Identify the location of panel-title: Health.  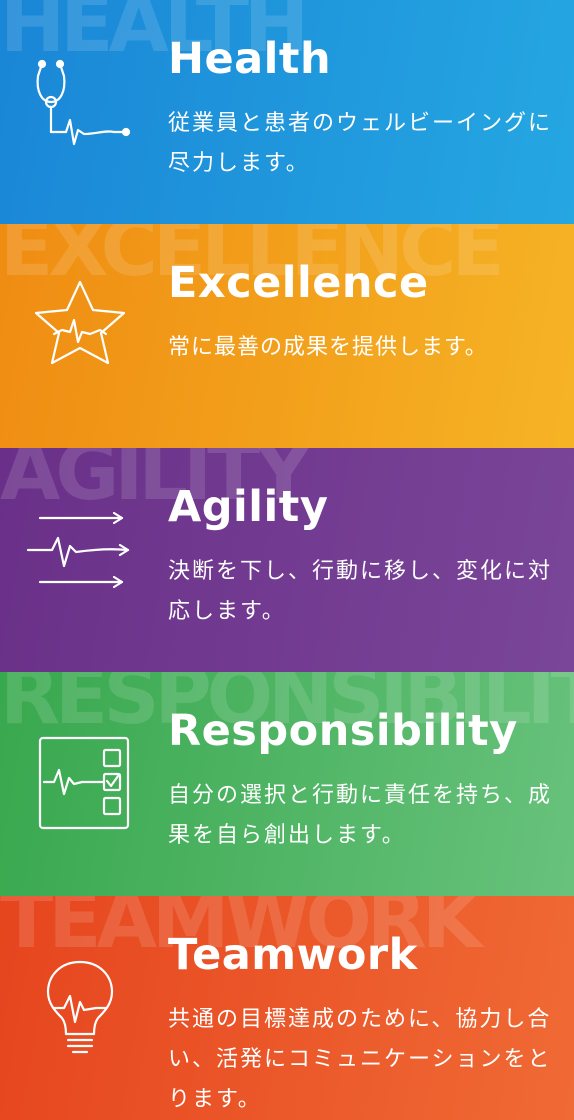
(250, 59).